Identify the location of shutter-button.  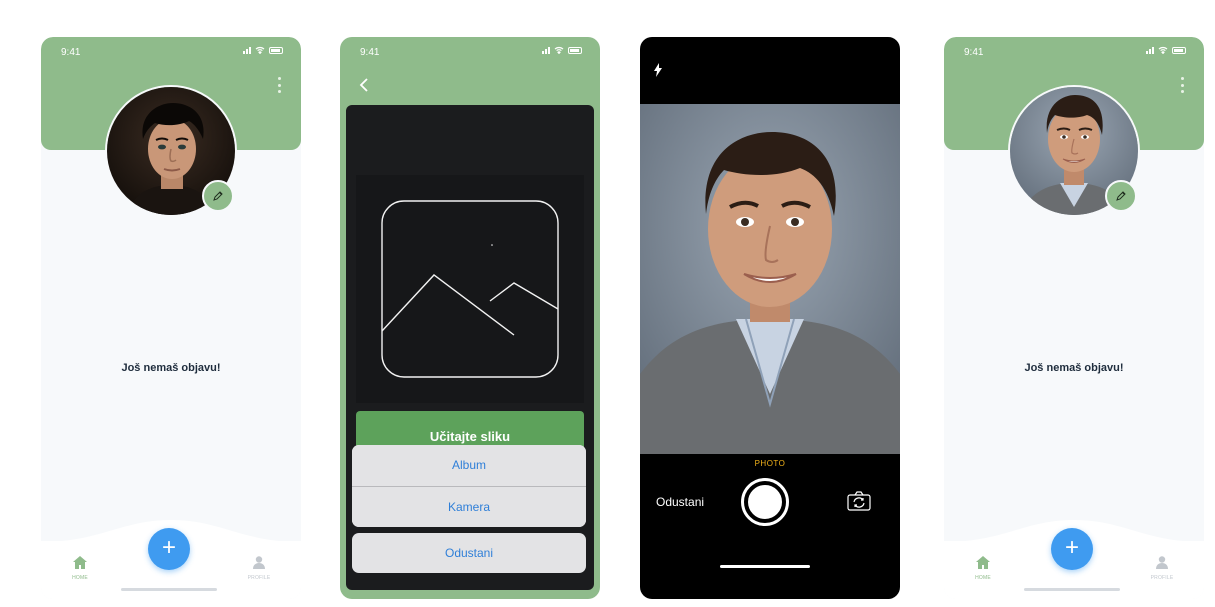
(765, 502).